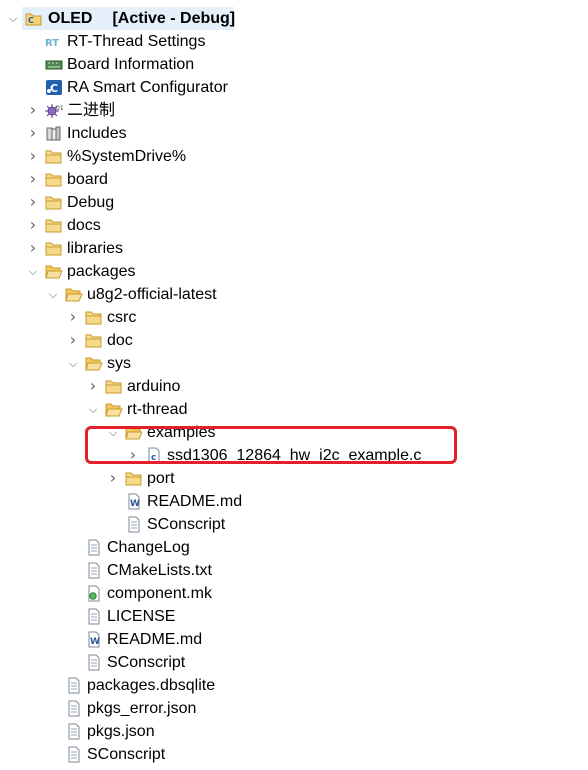  Describe the element at coordinates (52, 43) in the screenshot. I see `svg-text: RT` at that location.